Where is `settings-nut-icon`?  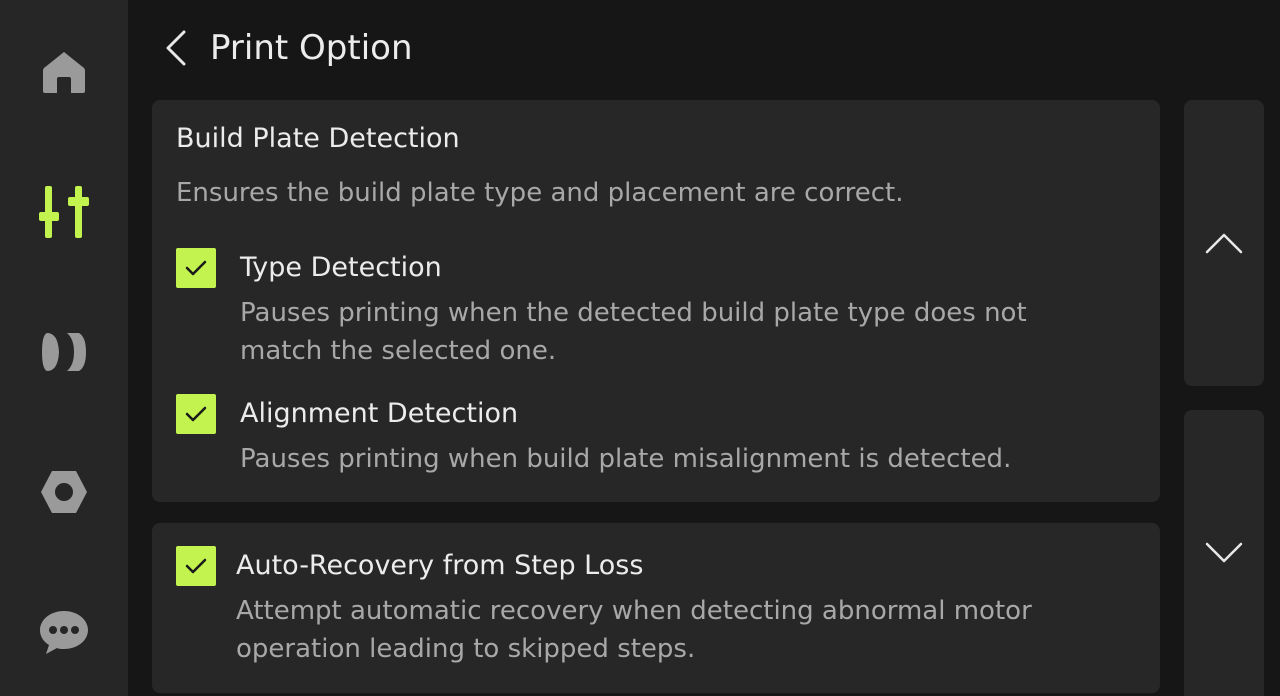 settings-nut-icon is located at coordinates (64, 492).